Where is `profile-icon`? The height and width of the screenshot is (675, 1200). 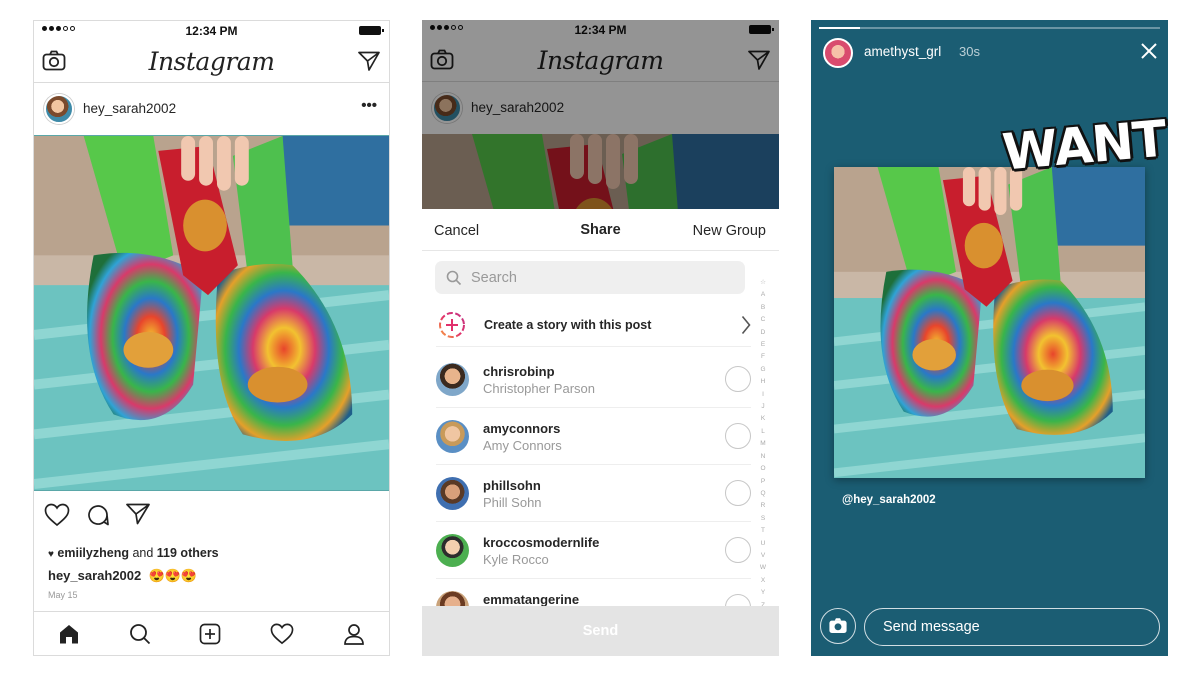
profile-icon is located at coordinates (354, 634).